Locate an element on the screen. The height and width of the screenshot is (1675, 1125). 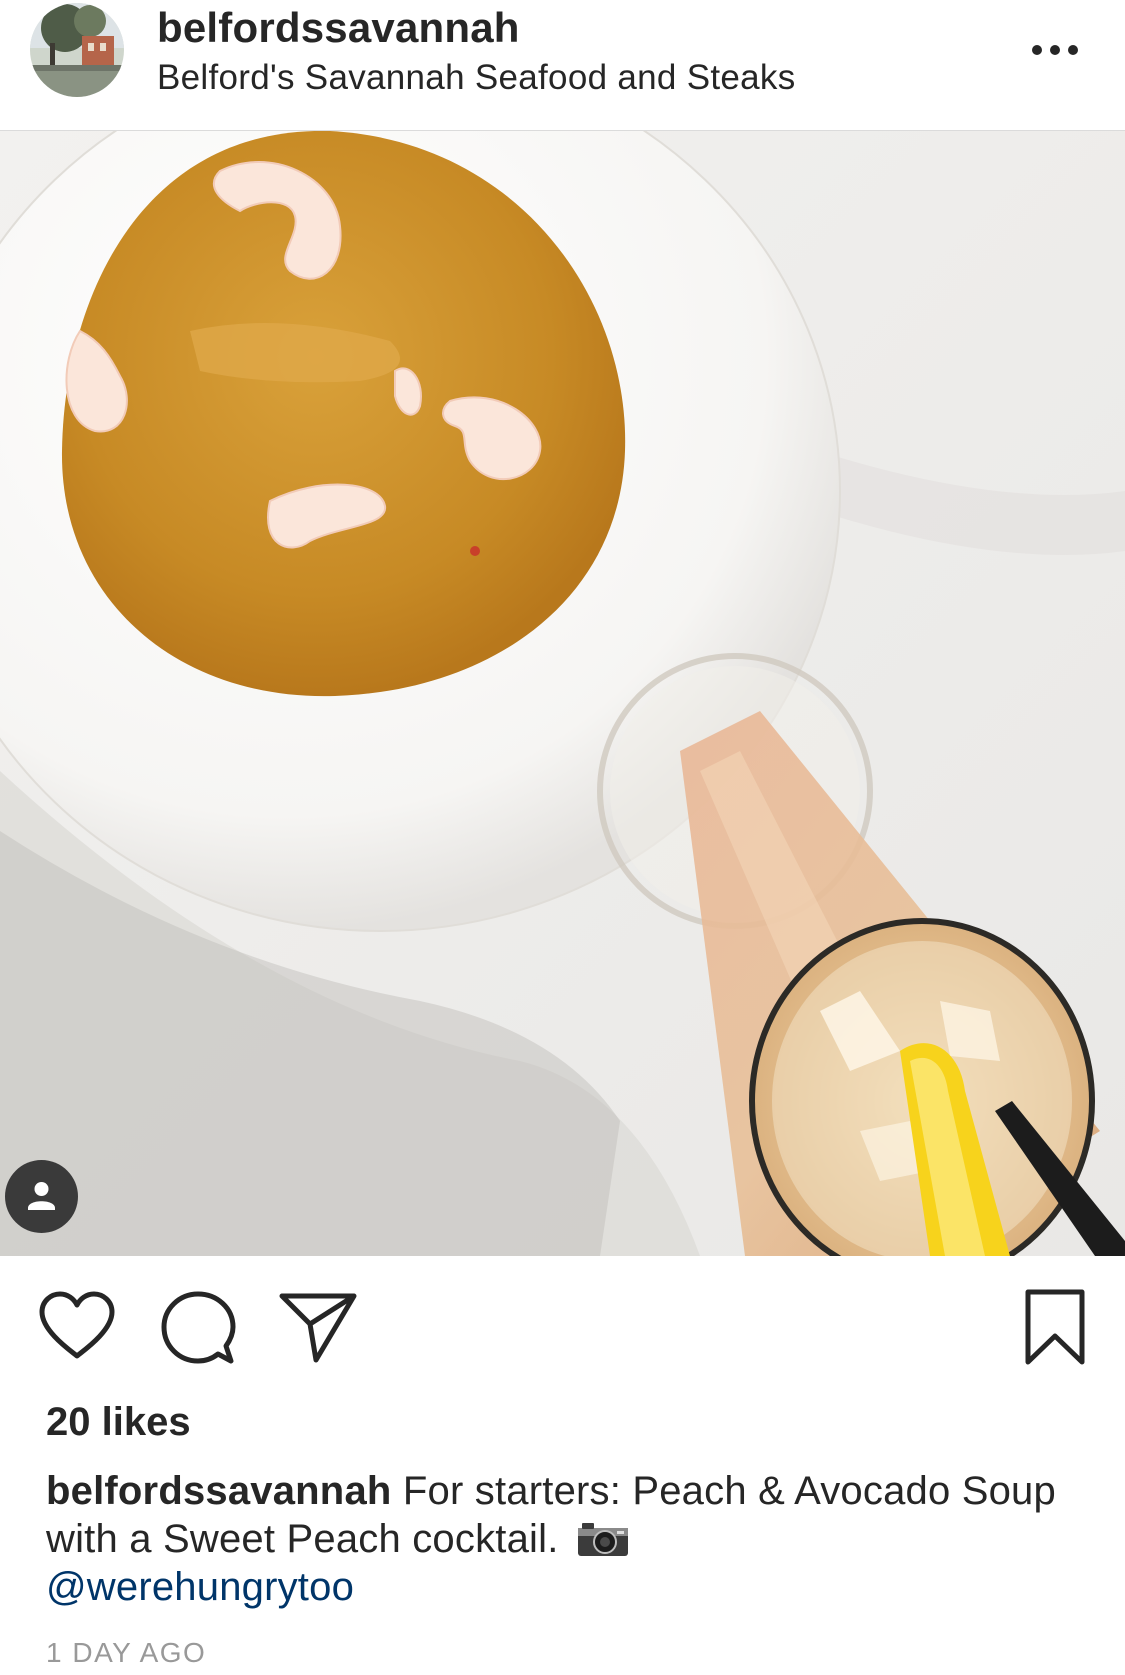
avatar is located at coordinates (77, 50).